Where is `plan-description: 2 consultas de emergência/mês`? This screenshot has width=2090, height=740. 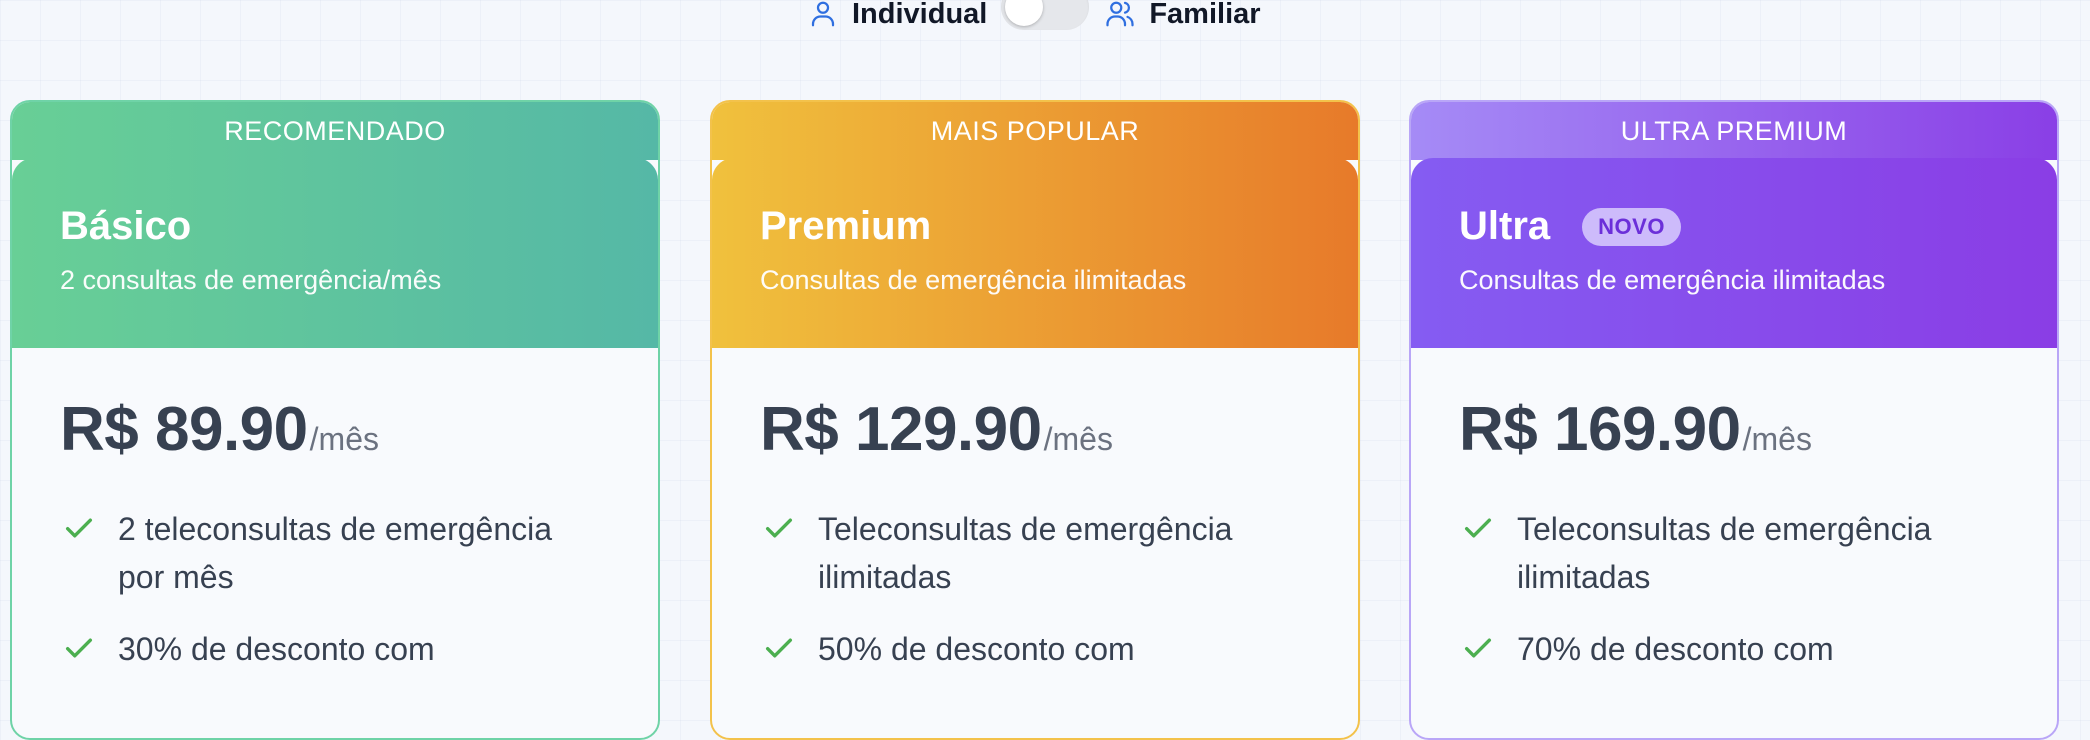
plan-description: 2 consultas de emergência/mês is located at coordinates (251, 280).